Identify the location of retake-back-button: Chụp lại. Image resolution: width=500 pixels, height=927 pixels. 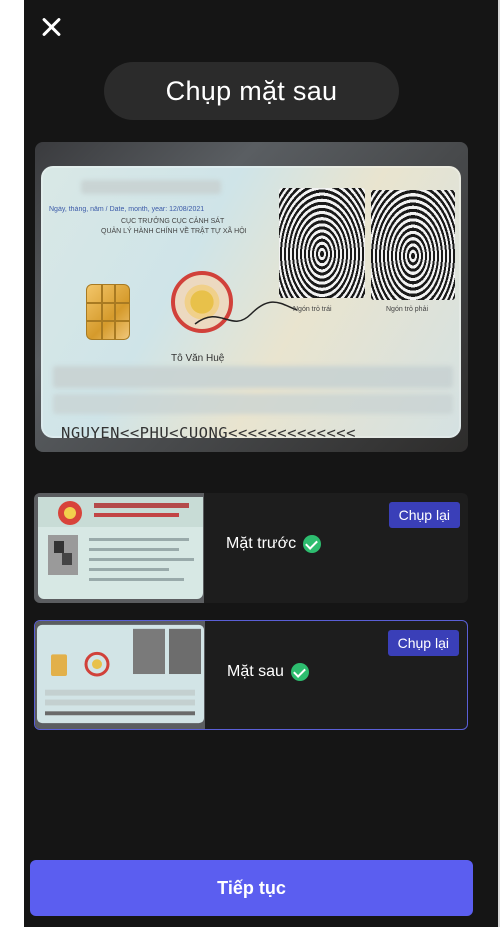
(423, 643).